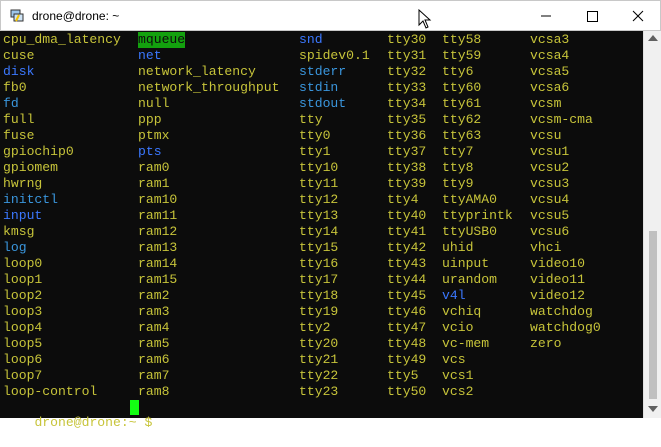 This screenshot has width=661, height=447. I want to click on putty-app-icon, so click(17, 16).